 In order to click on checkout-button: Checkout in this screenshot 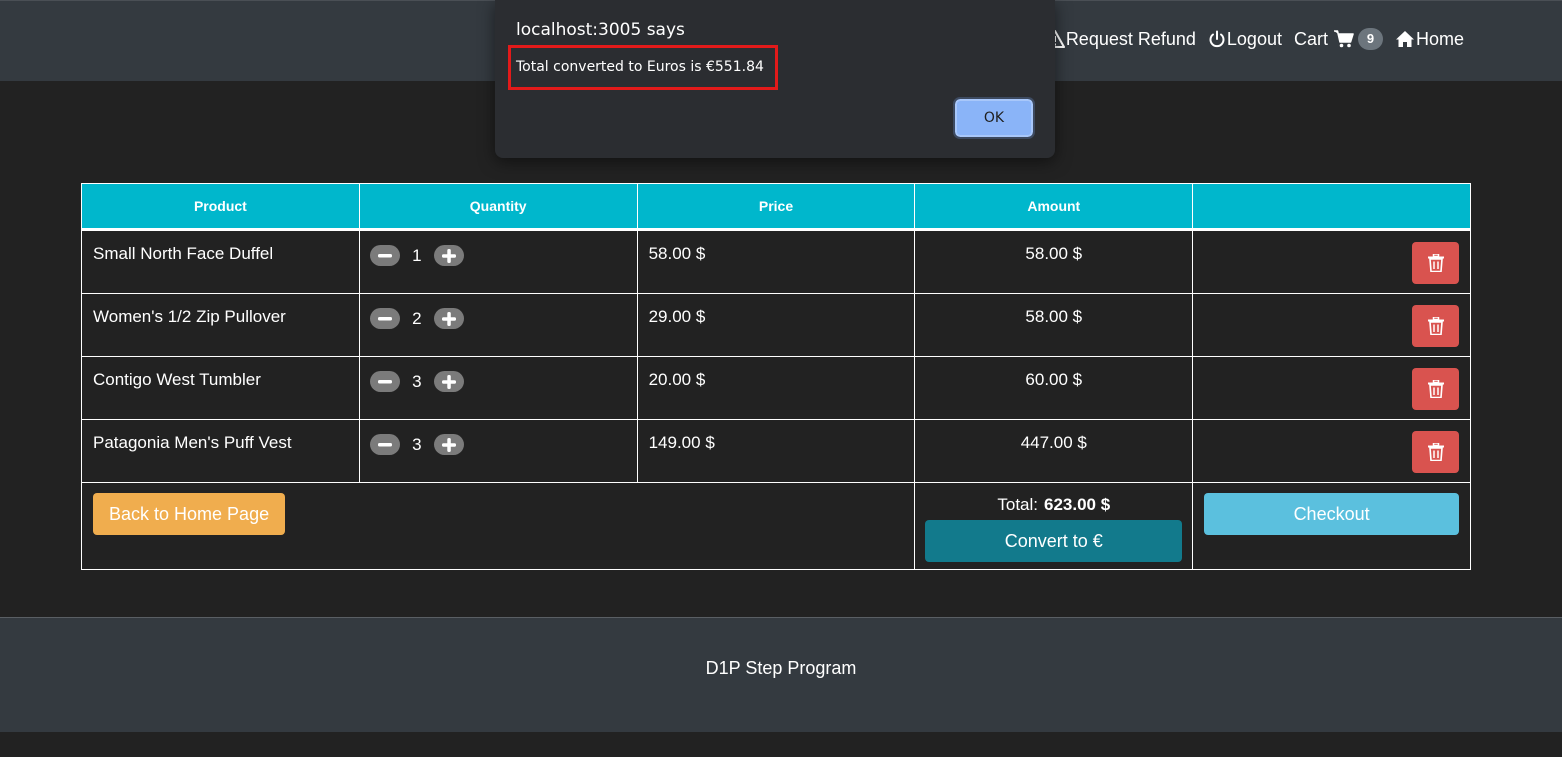, I will do `click(1331, 514)`.